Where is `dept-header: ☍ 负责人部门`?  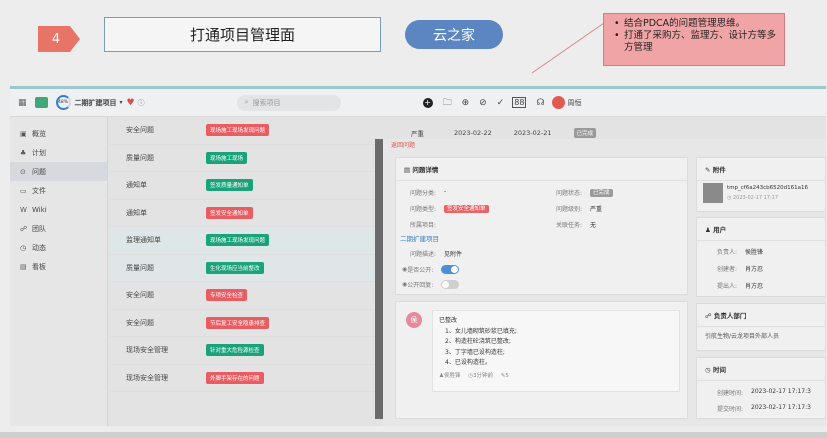 dept-header: ☍ 负责人部门 is located at coordinates (761, 315).